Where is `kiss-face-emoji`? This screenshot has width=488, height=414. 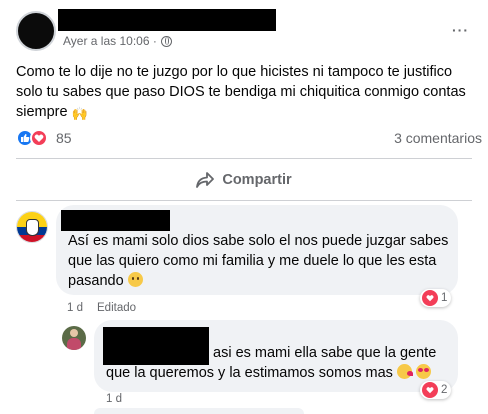 kiss-face-emoji is located at coordinates (404, 371).